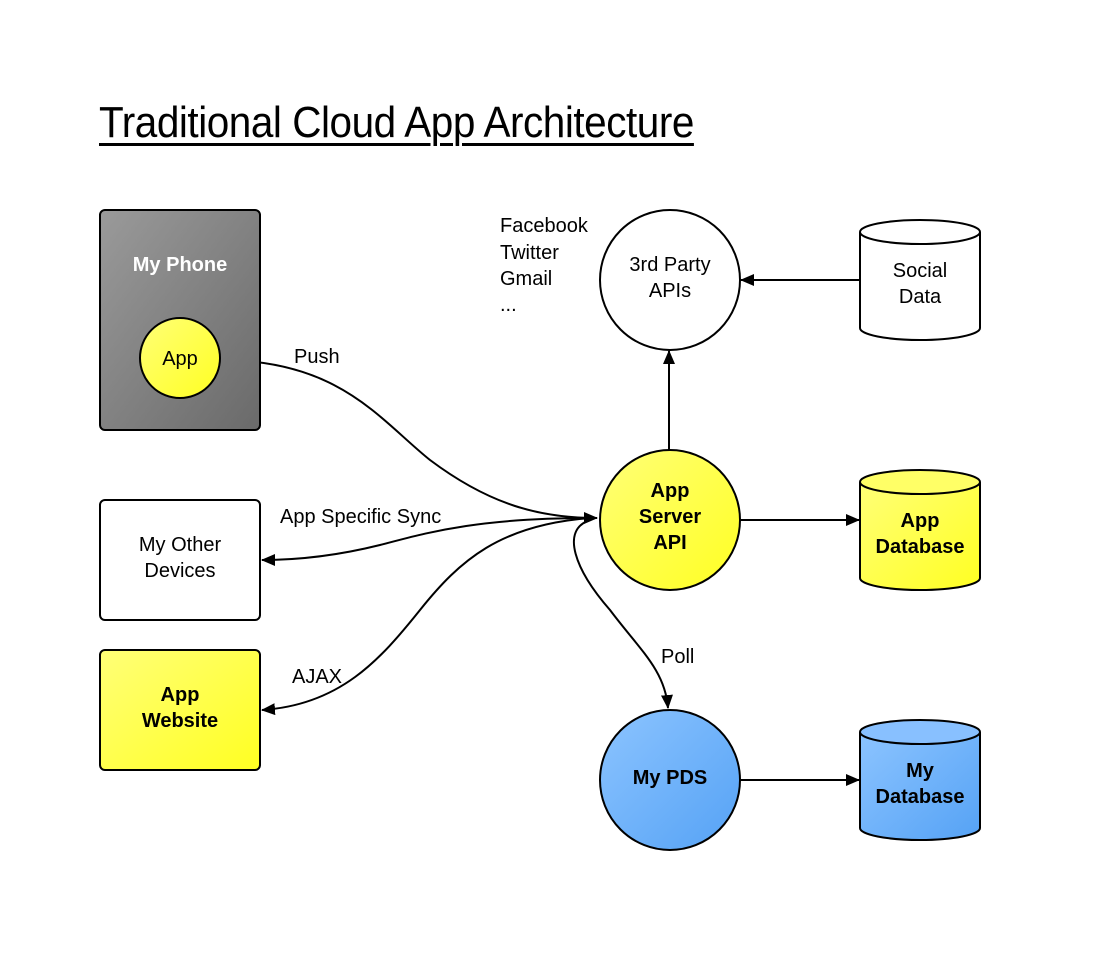 The height and width of the screenshot is (960, 1100). I want to click on node-label: My PDS, so click(670, 778).